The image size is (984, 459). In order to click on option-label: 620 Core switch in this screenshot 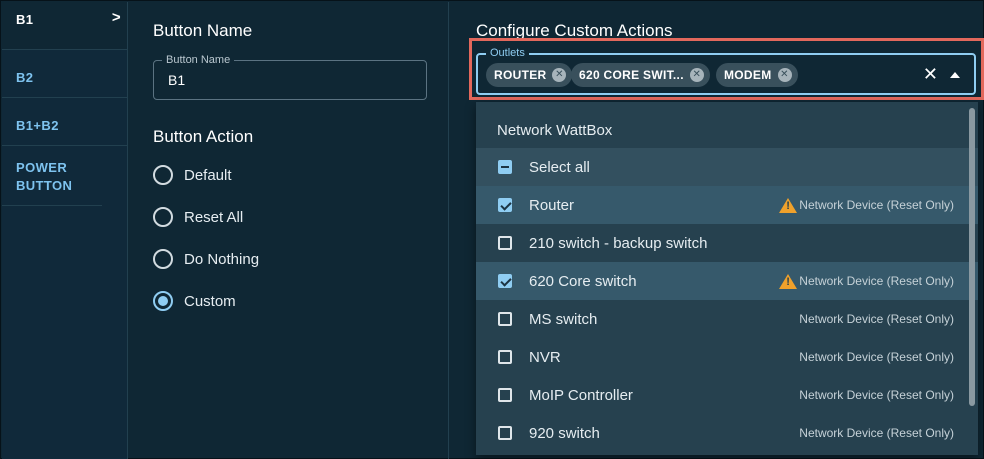, I will do `click(583, 281)`.